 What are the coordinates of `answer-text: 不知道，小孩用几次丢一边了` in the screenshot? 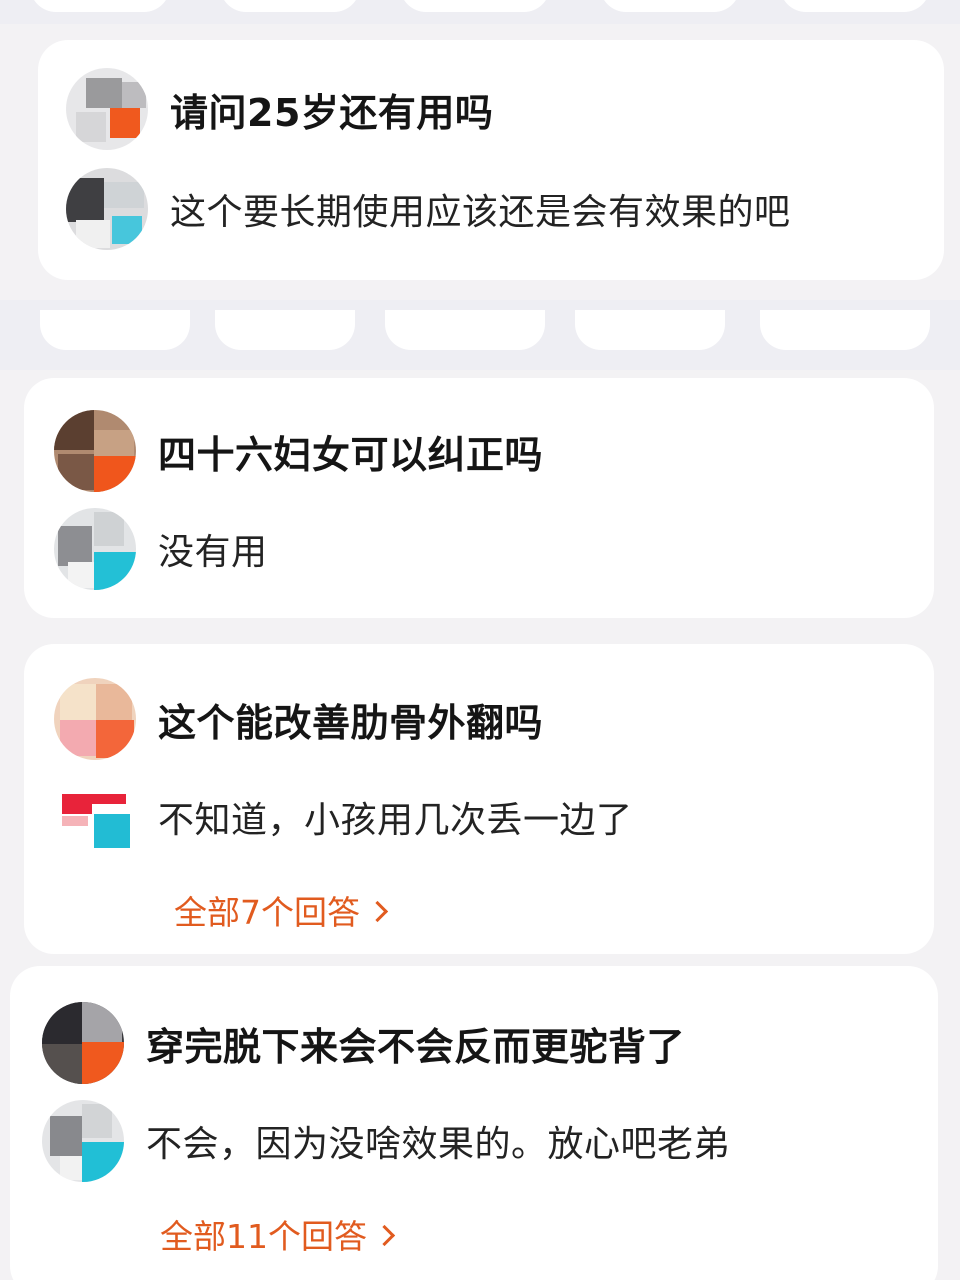 It's located at (395, 820).